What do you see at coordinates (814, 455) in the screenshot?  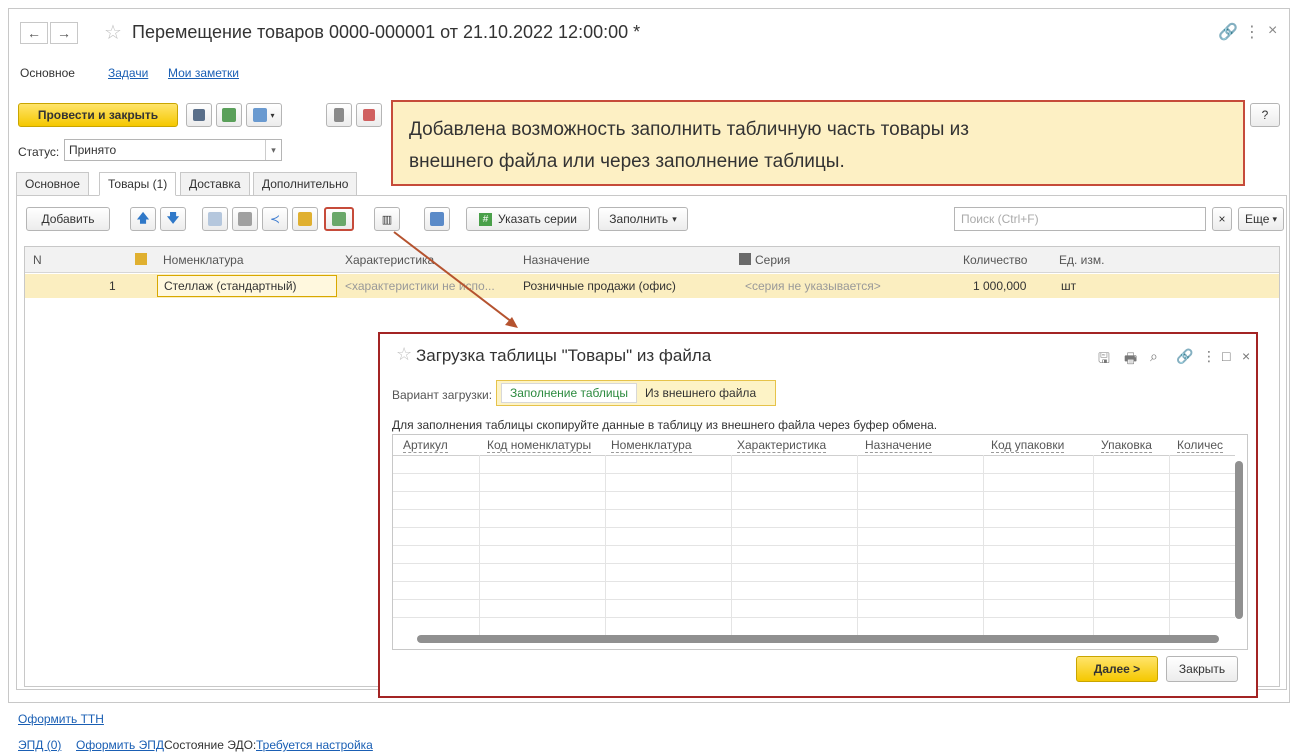 I see `header-divider` at bounding box center [814, 455].